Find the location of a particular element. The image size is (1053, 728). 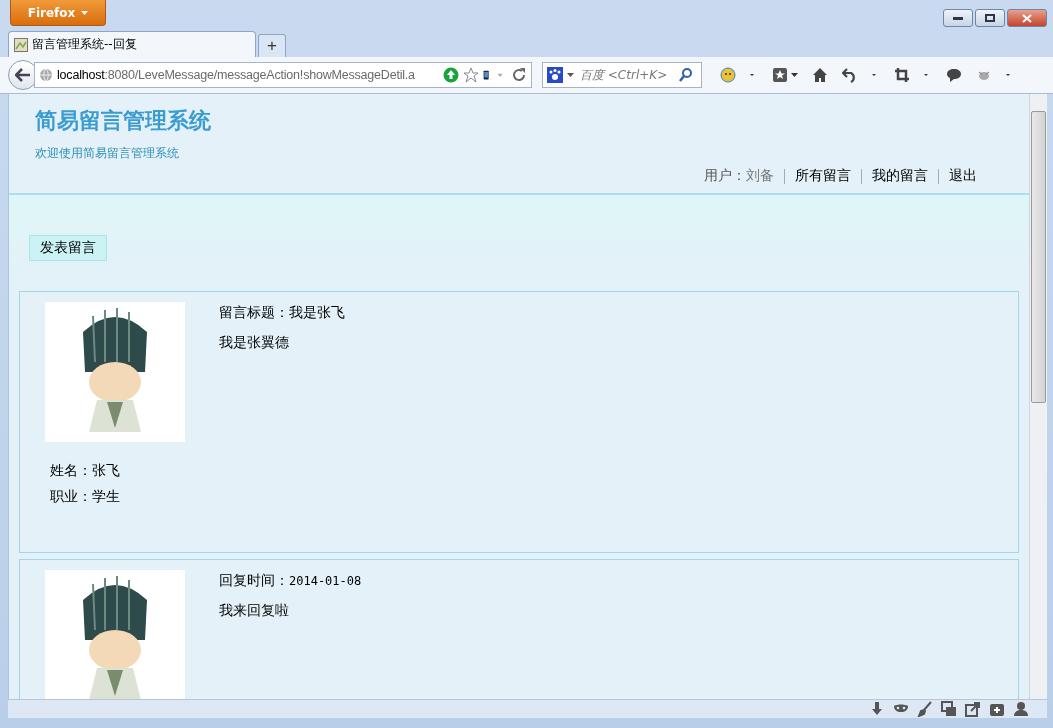

speech-bubble-icon is located at coordinates (954, 75).